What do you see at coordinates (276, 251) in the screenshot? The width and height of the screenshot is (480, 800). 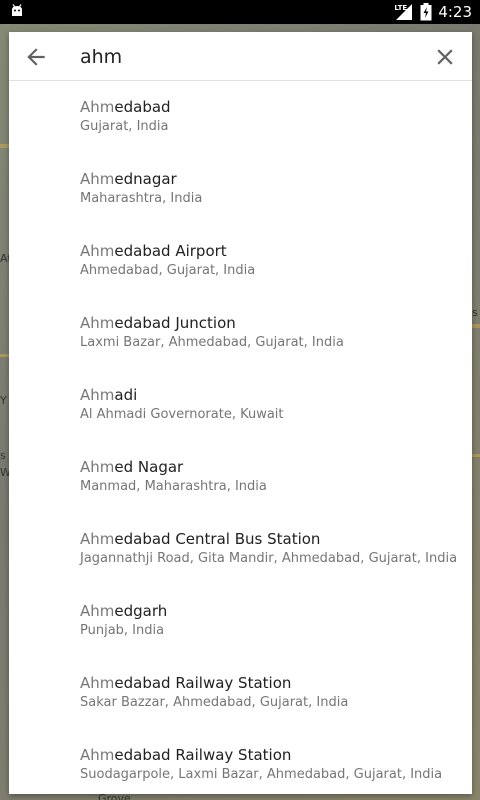 I see `result-title: Ahmedabad Airport` at bounding box center [276, 251].